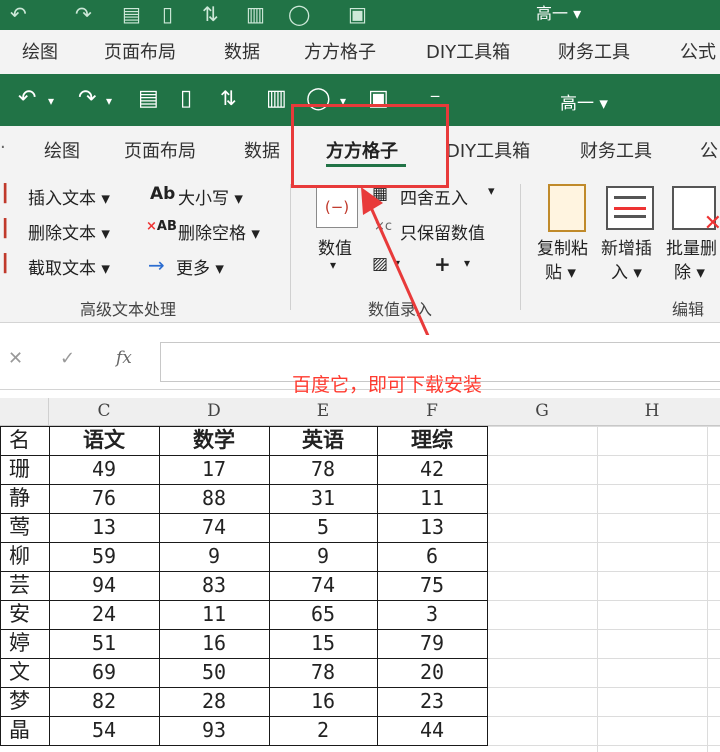 This screenshot has width=720, height=752. I want to click on table-cell: 79, so click(432, 643).